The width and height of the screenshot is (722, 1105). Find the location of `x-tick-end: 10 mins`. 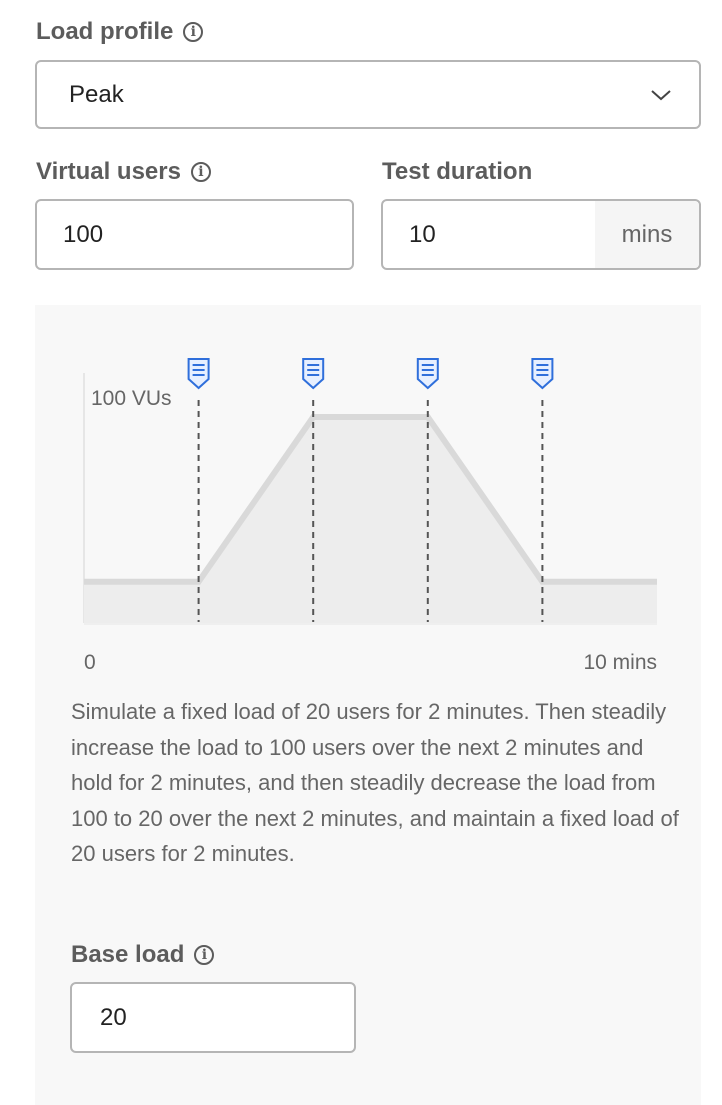

x-tick-end: 10 mins is located at coordinates (620, 662).